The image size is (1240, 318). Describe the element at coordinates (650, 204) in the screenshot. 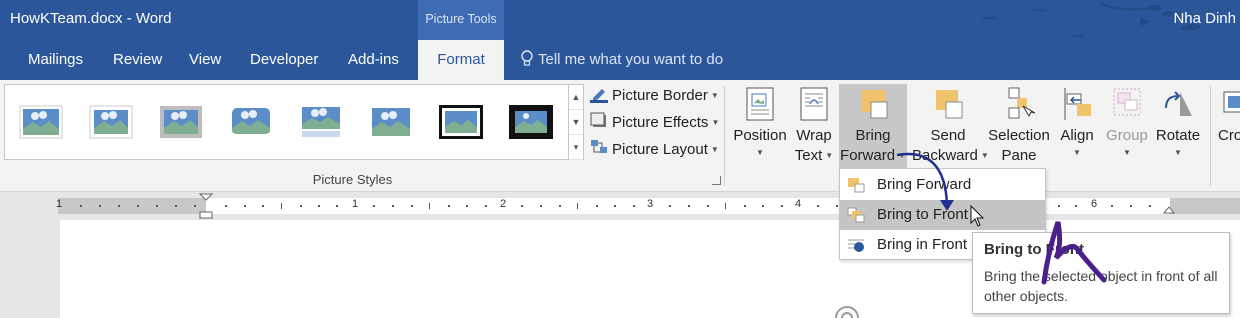

I see `ruler-number: 3` at that location.